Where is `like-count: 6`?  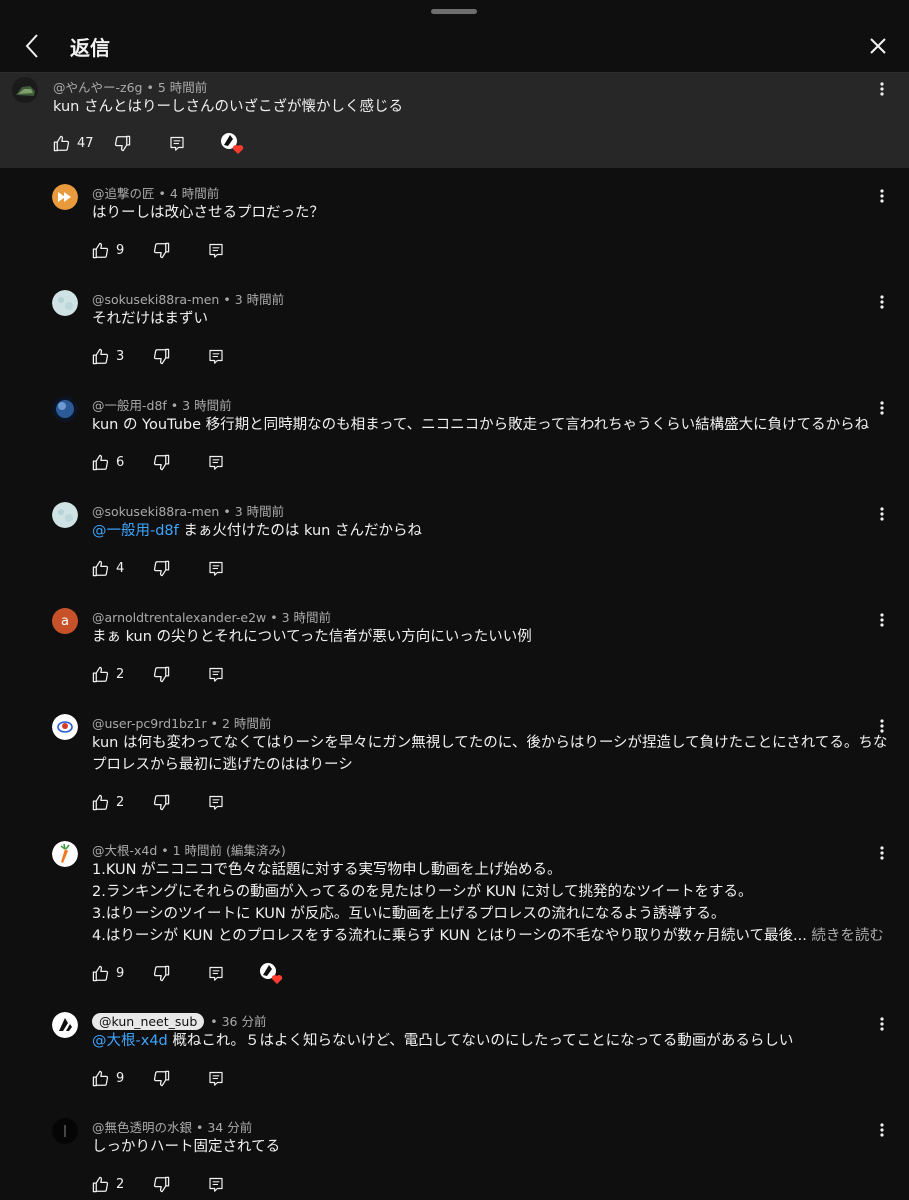 like-count: 6 is located at coordinates (120, 462).